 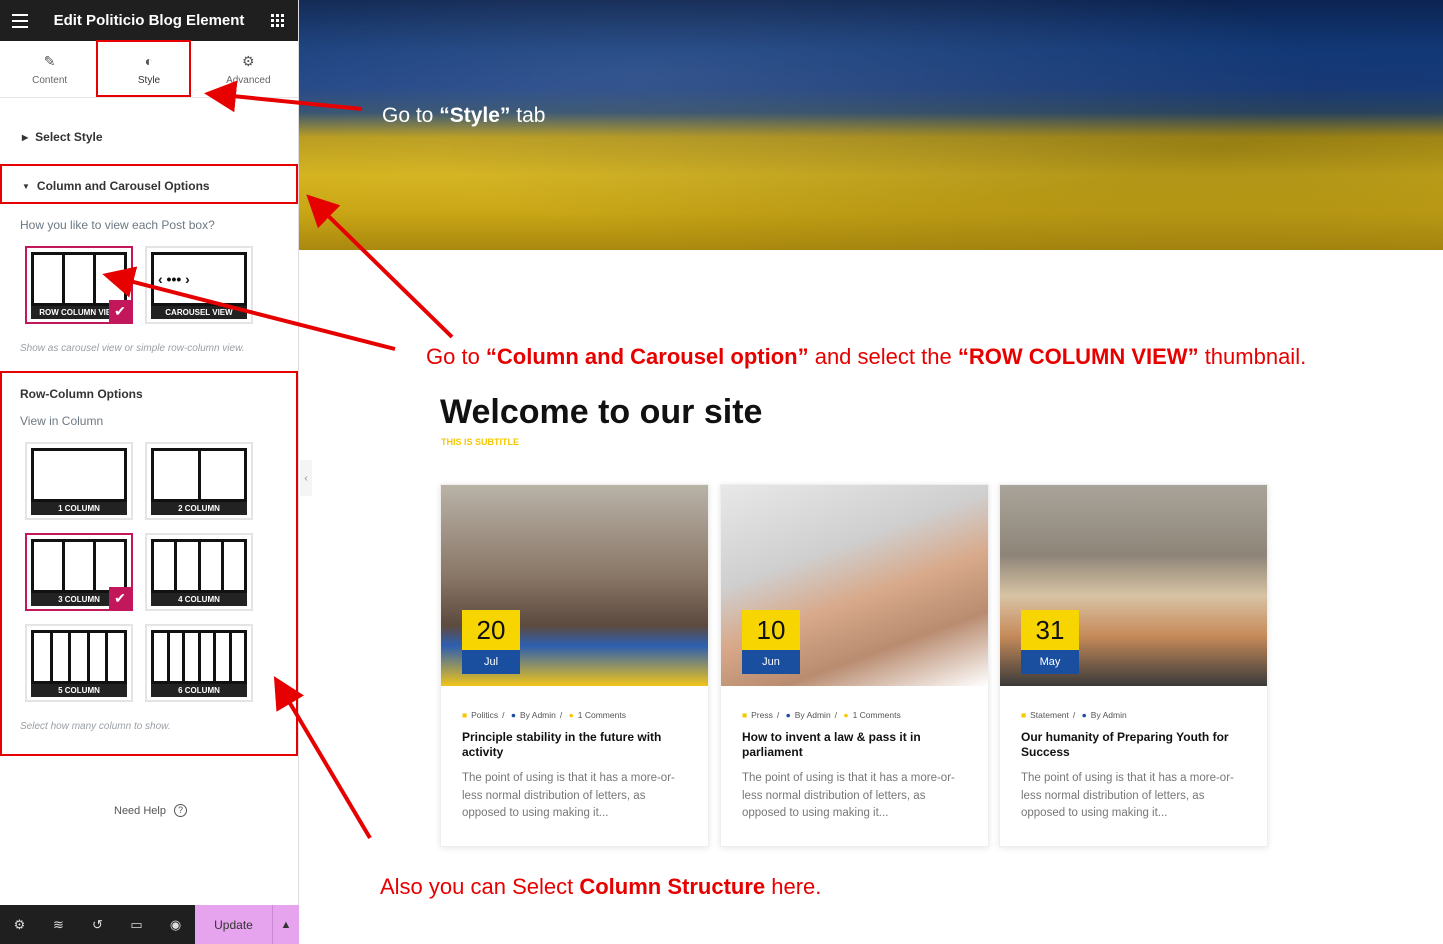 What do you see at coordinates (120, 311) in the screenshot?
I see `check-icon: ✔` at bounding box center [120, 311].